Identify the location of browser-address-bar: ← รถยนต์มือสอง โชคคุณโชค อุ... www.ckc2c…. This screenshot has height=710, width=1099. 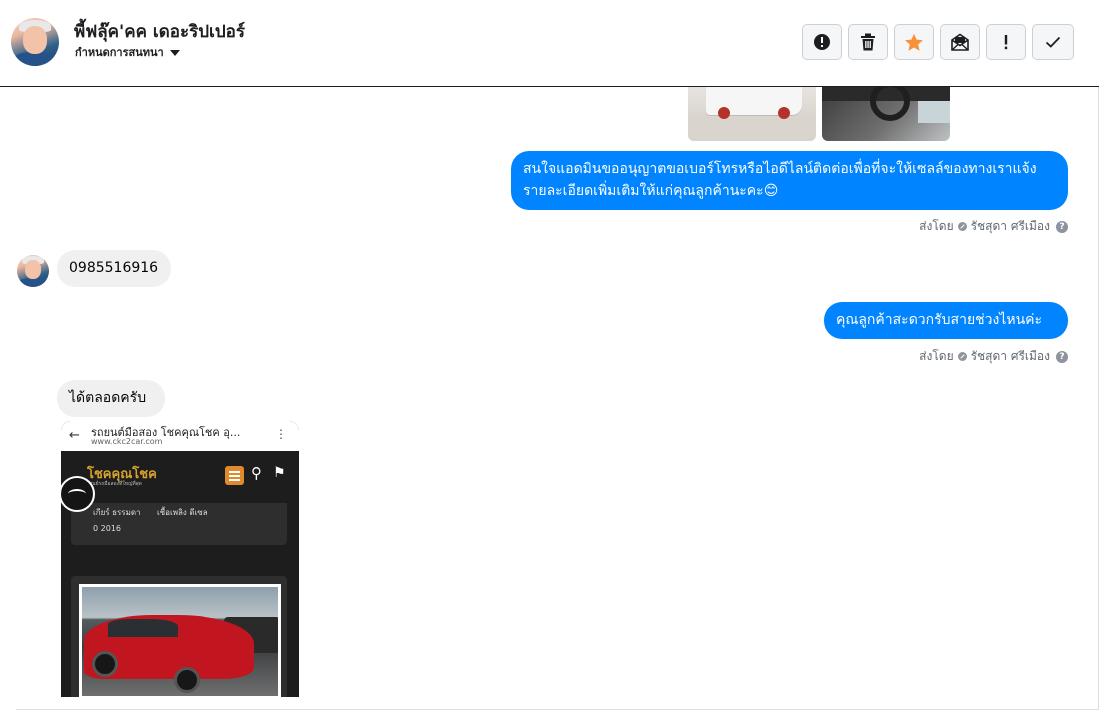
(180, 436).